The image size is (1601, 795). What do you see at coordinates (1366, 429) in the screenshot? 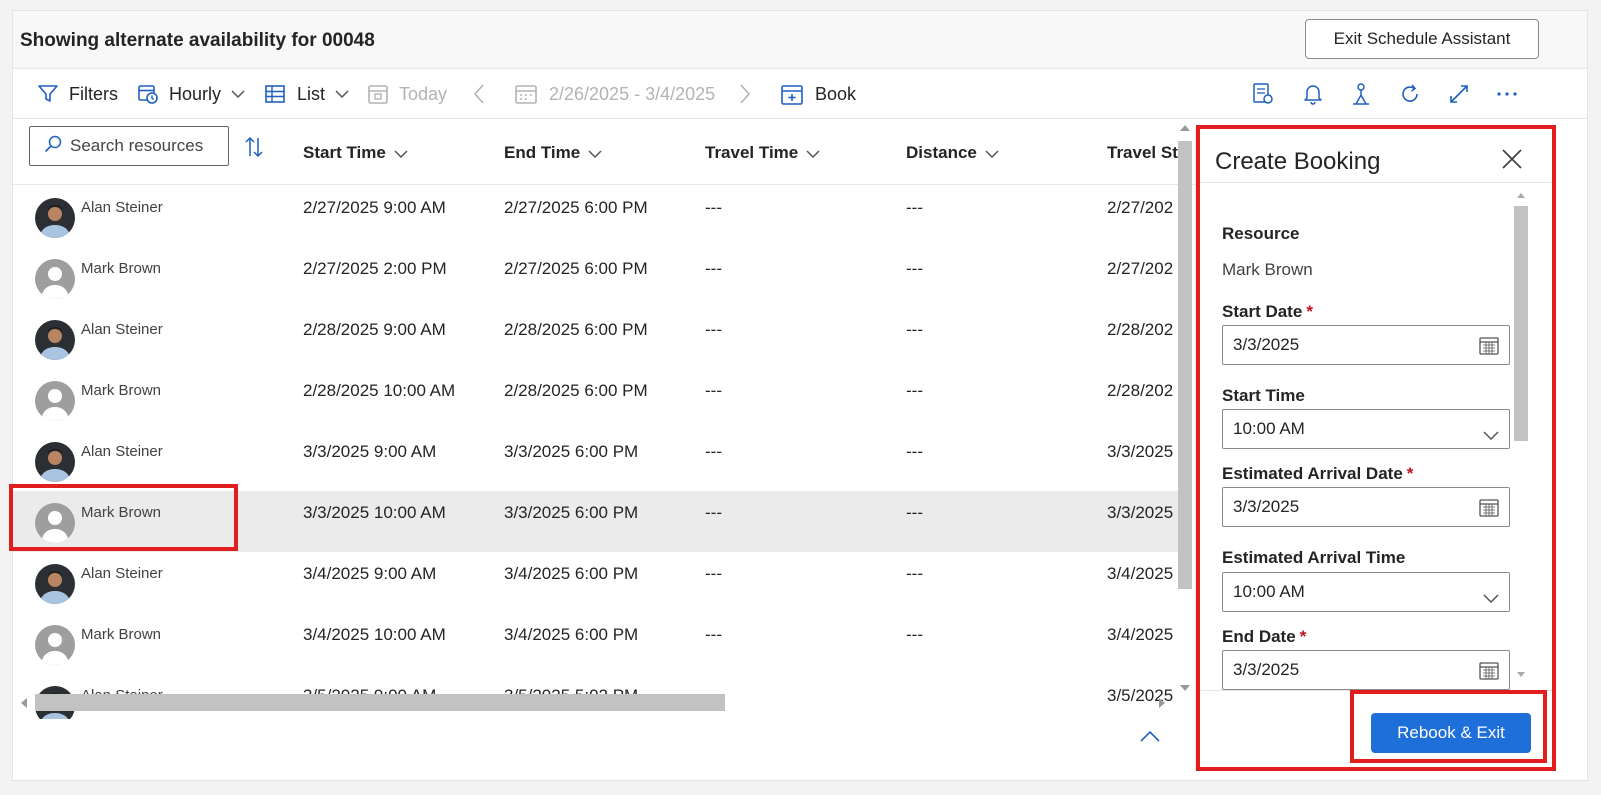
I see `start-time-select: 10:00 AM` at bounding box center [1366, 429].